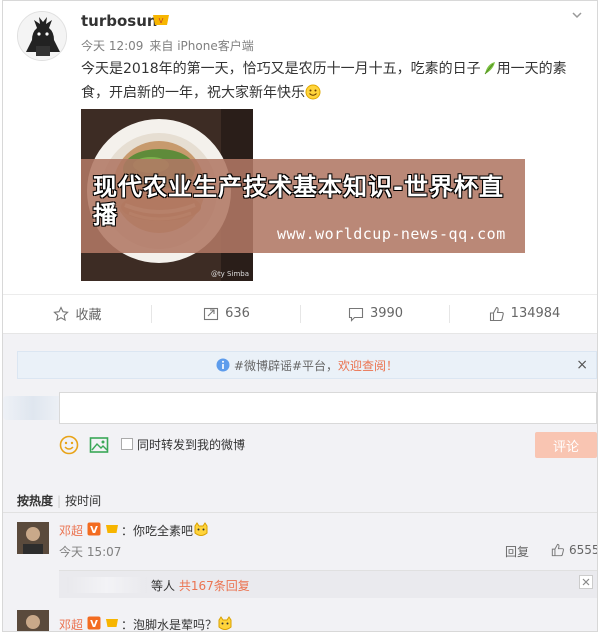 This screenshot has height=632, width=600. What do you see at coordinates (356, 314) in the screenshot?
I see `comment-icon` at bounding box center [356, 314].